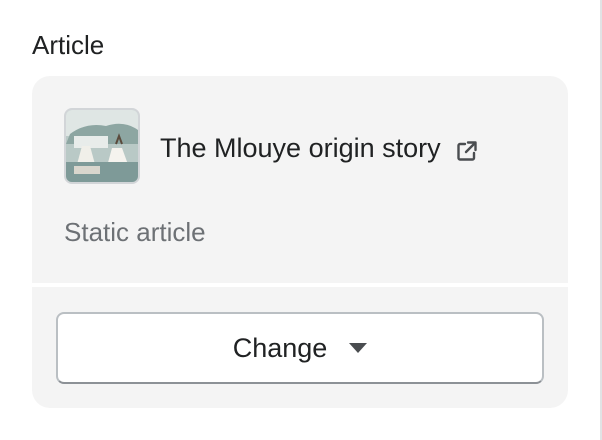 This screenshot has height=440, width=602. I want to click on article-title-text: The Mlouye origin story, so click(300, 148).